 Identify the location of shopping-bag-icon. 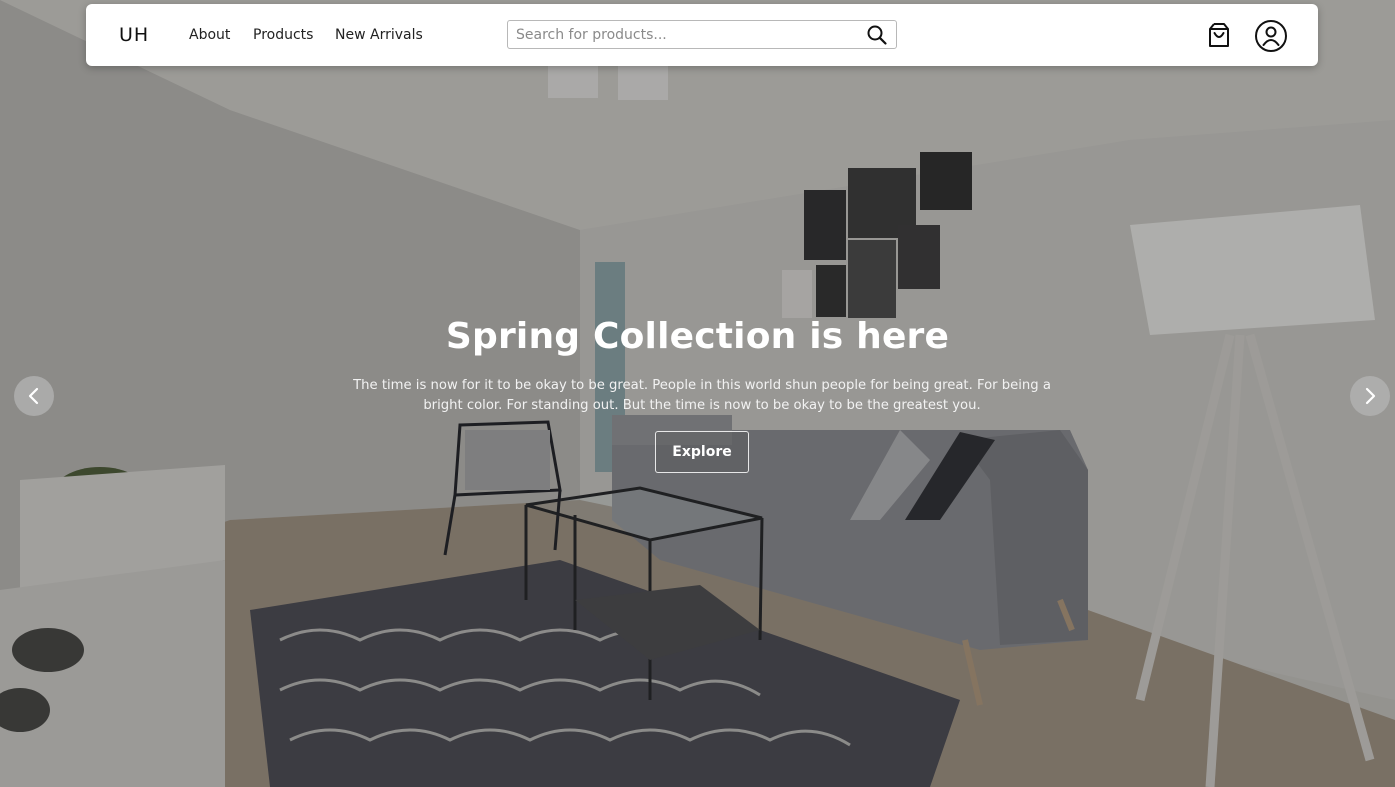
(1219, 35).